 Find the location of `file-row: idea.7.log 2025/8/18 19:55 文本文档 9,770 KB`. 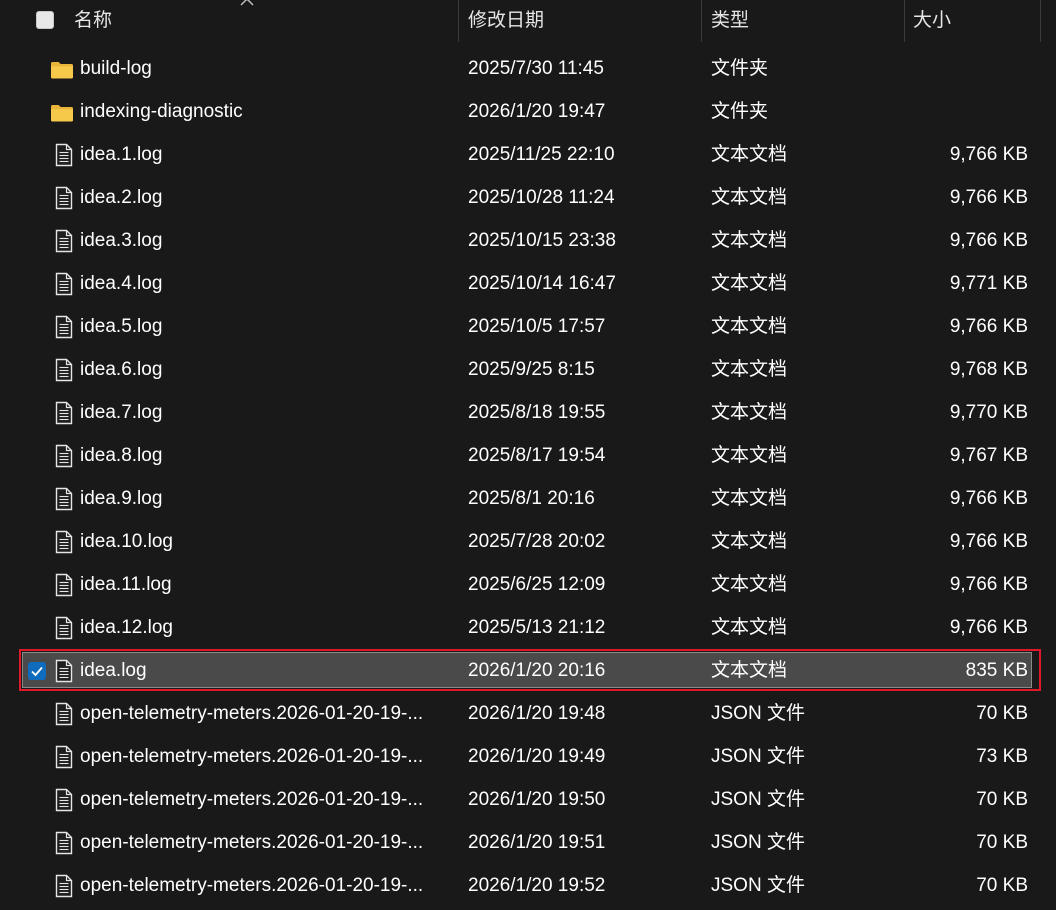

file-row: idea.7.log 2025/8/18 19:55 文本文档 9,770 KB is located at coordinates (528, 414).